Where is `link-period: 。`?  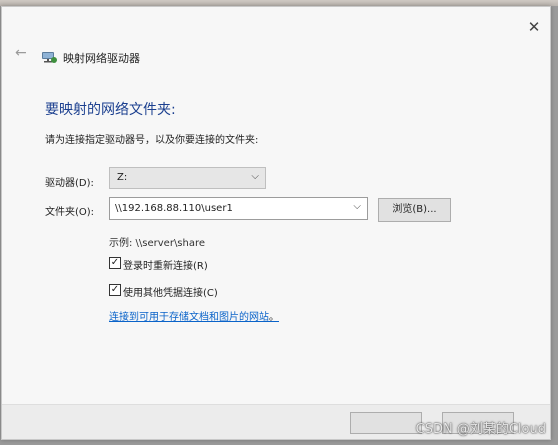 link-period: 。 is located at coordinates (274, 317).